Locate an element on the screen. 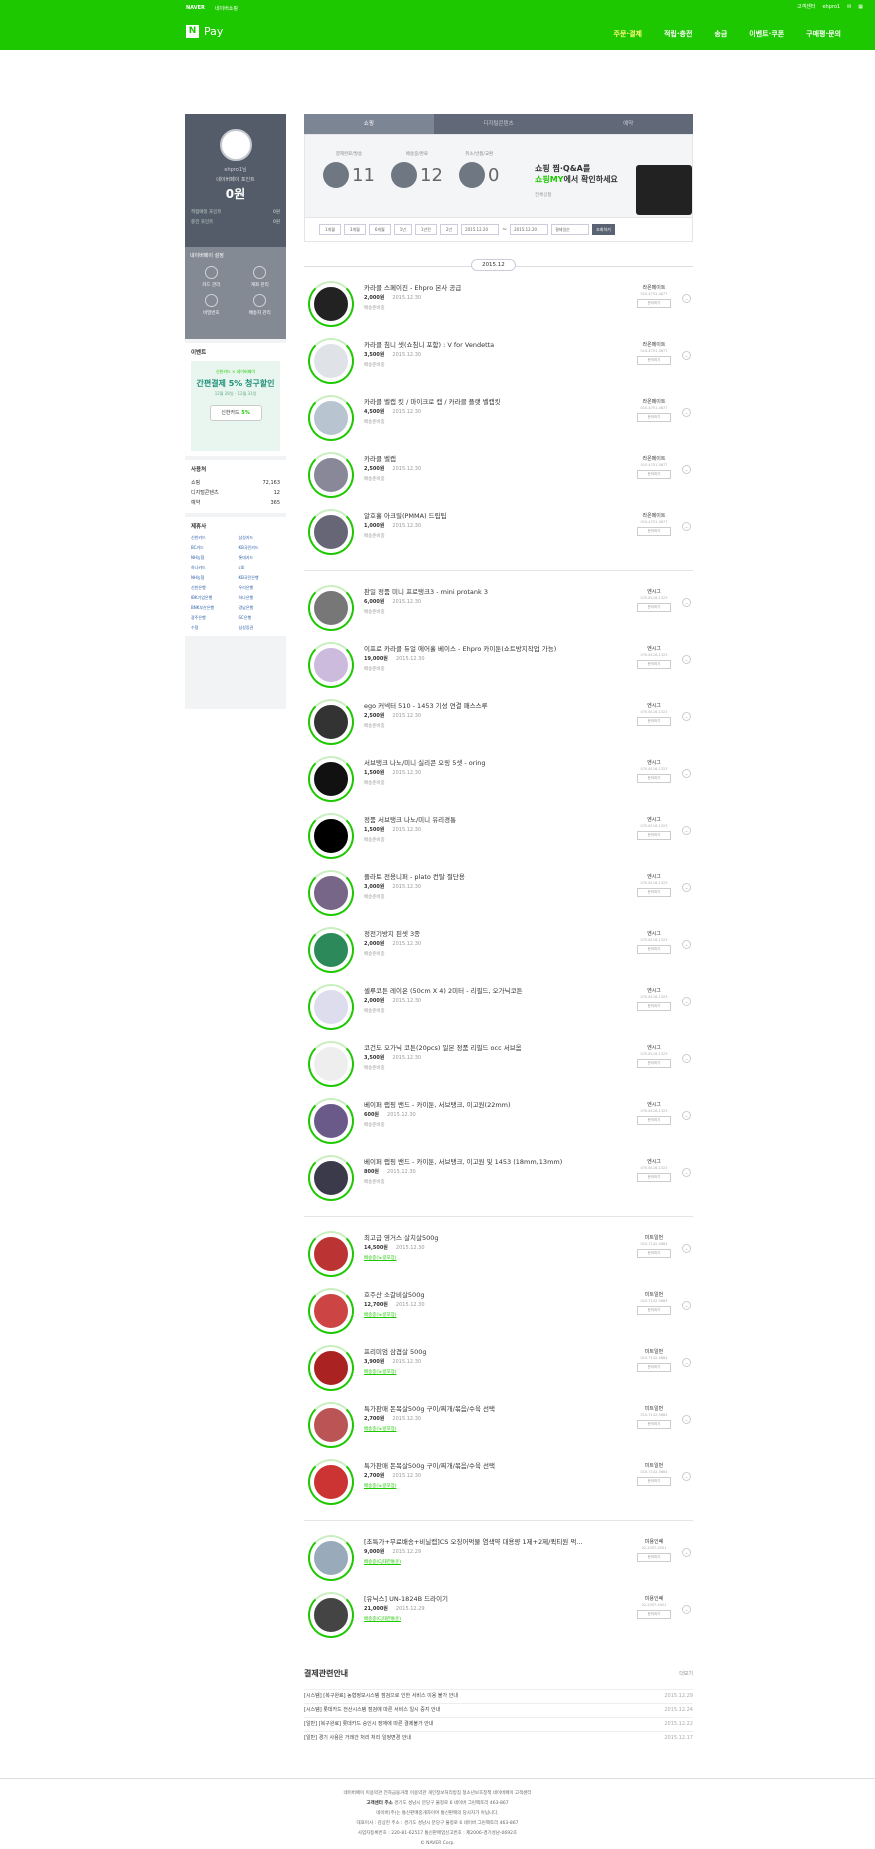 The height and width of the screenshot is (1849, 875). all-products-check: 전체상품 is located at coordinates (576, 195).